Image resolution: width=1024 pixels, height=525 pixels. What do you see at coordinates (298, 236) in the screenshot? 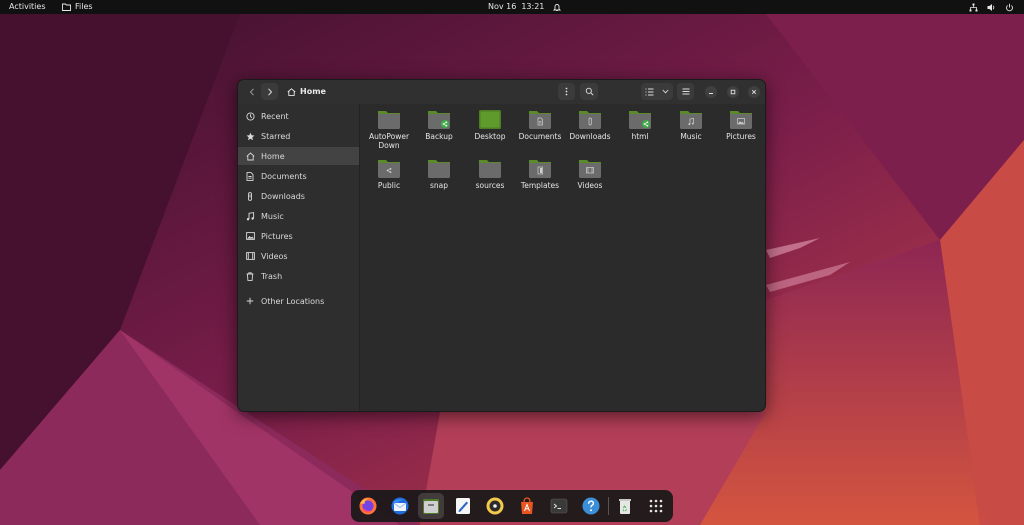
I see `sidebar-item-pictures: Pictures` at bounding box center [298, 236].